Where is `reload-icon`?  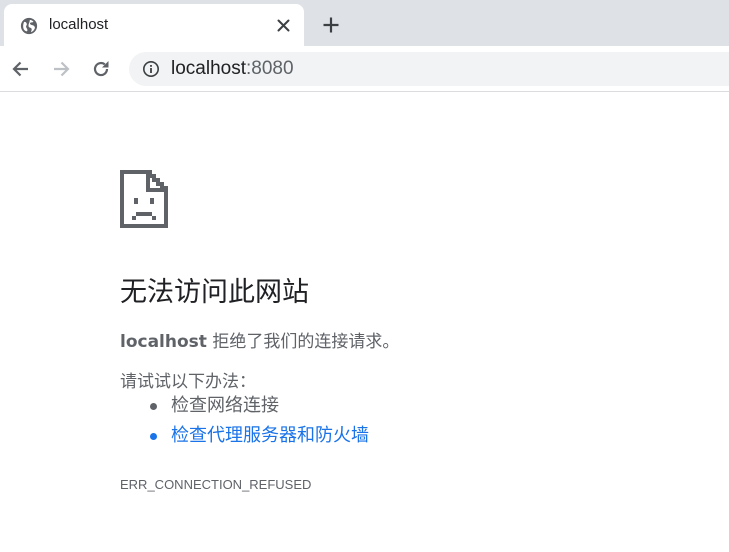
reload-icon is located at coordinates (101, 69).